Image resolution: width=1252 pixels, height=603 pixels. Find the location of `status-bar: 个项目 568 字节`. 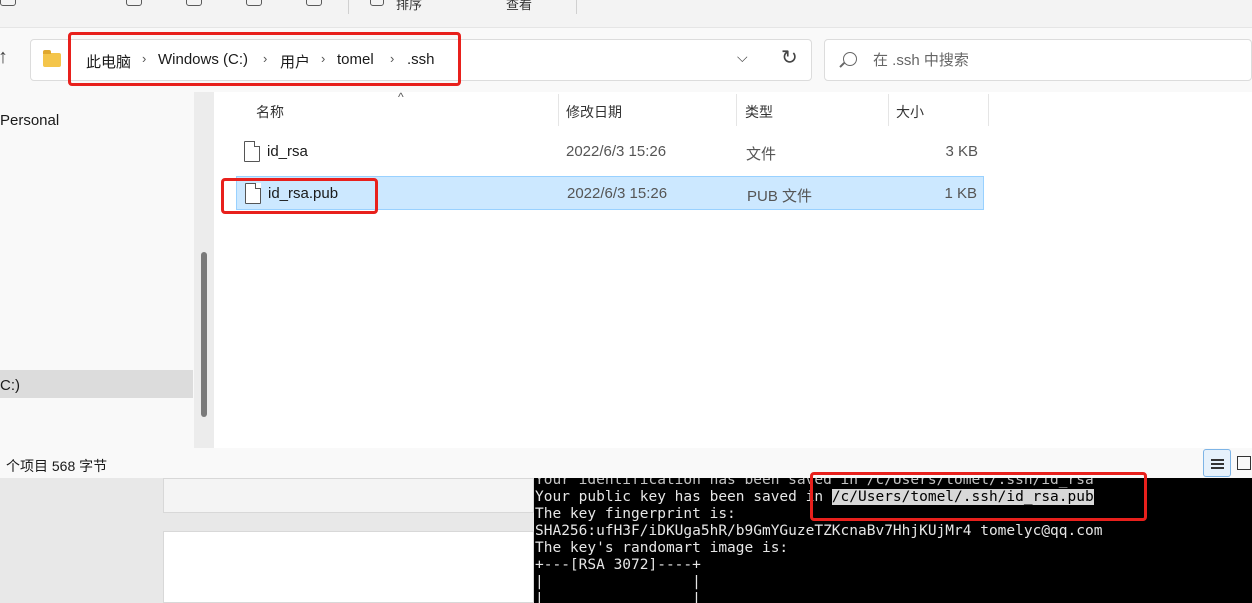

status-bar: 个项目 568 字节 is located at coordinates (626, 463).